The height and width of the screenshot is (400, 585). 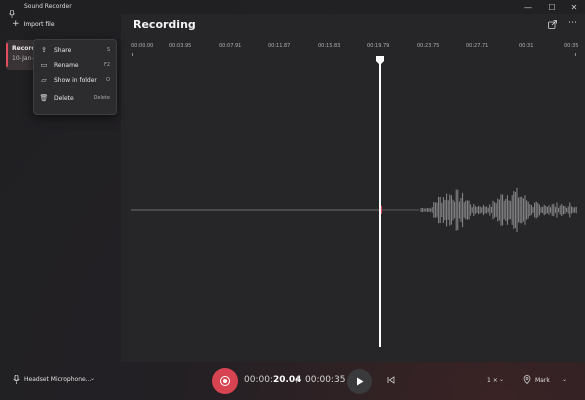 I want to click on close-button: ✕, so click(x=573, y=7).